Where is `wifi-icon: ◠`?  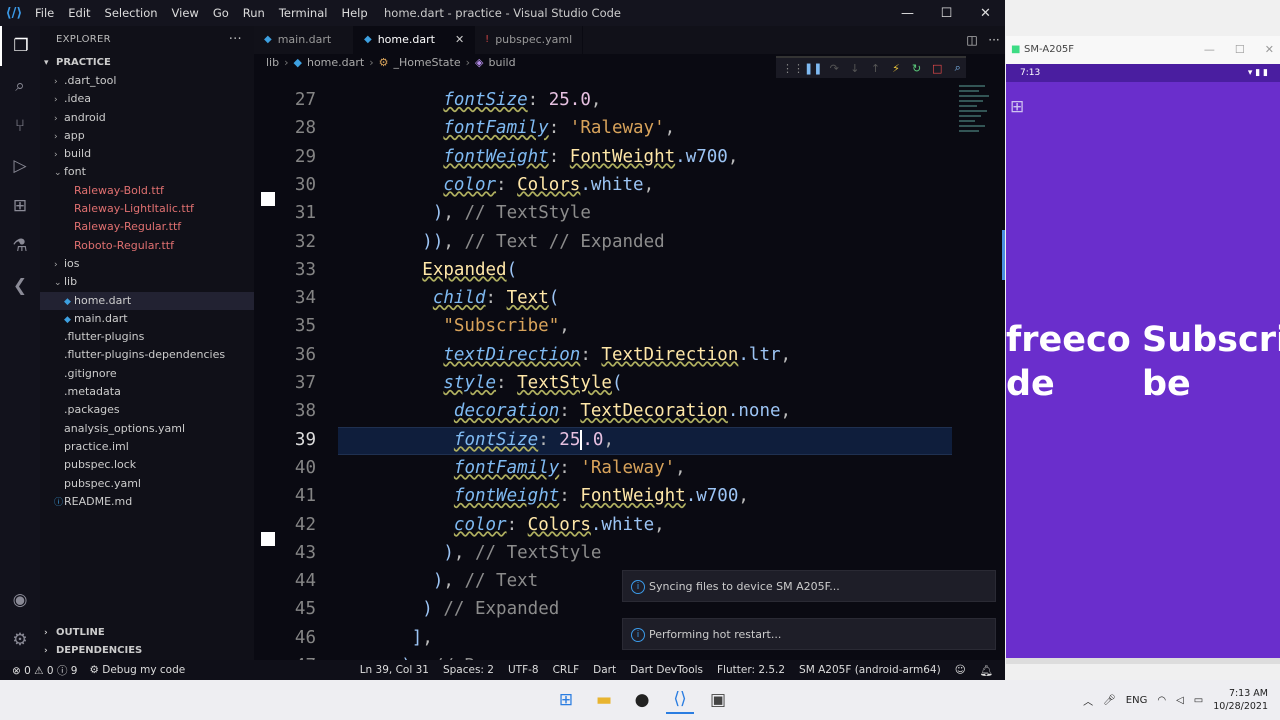
wifi-icon: ◠ is located at coordinates (1161, 700).